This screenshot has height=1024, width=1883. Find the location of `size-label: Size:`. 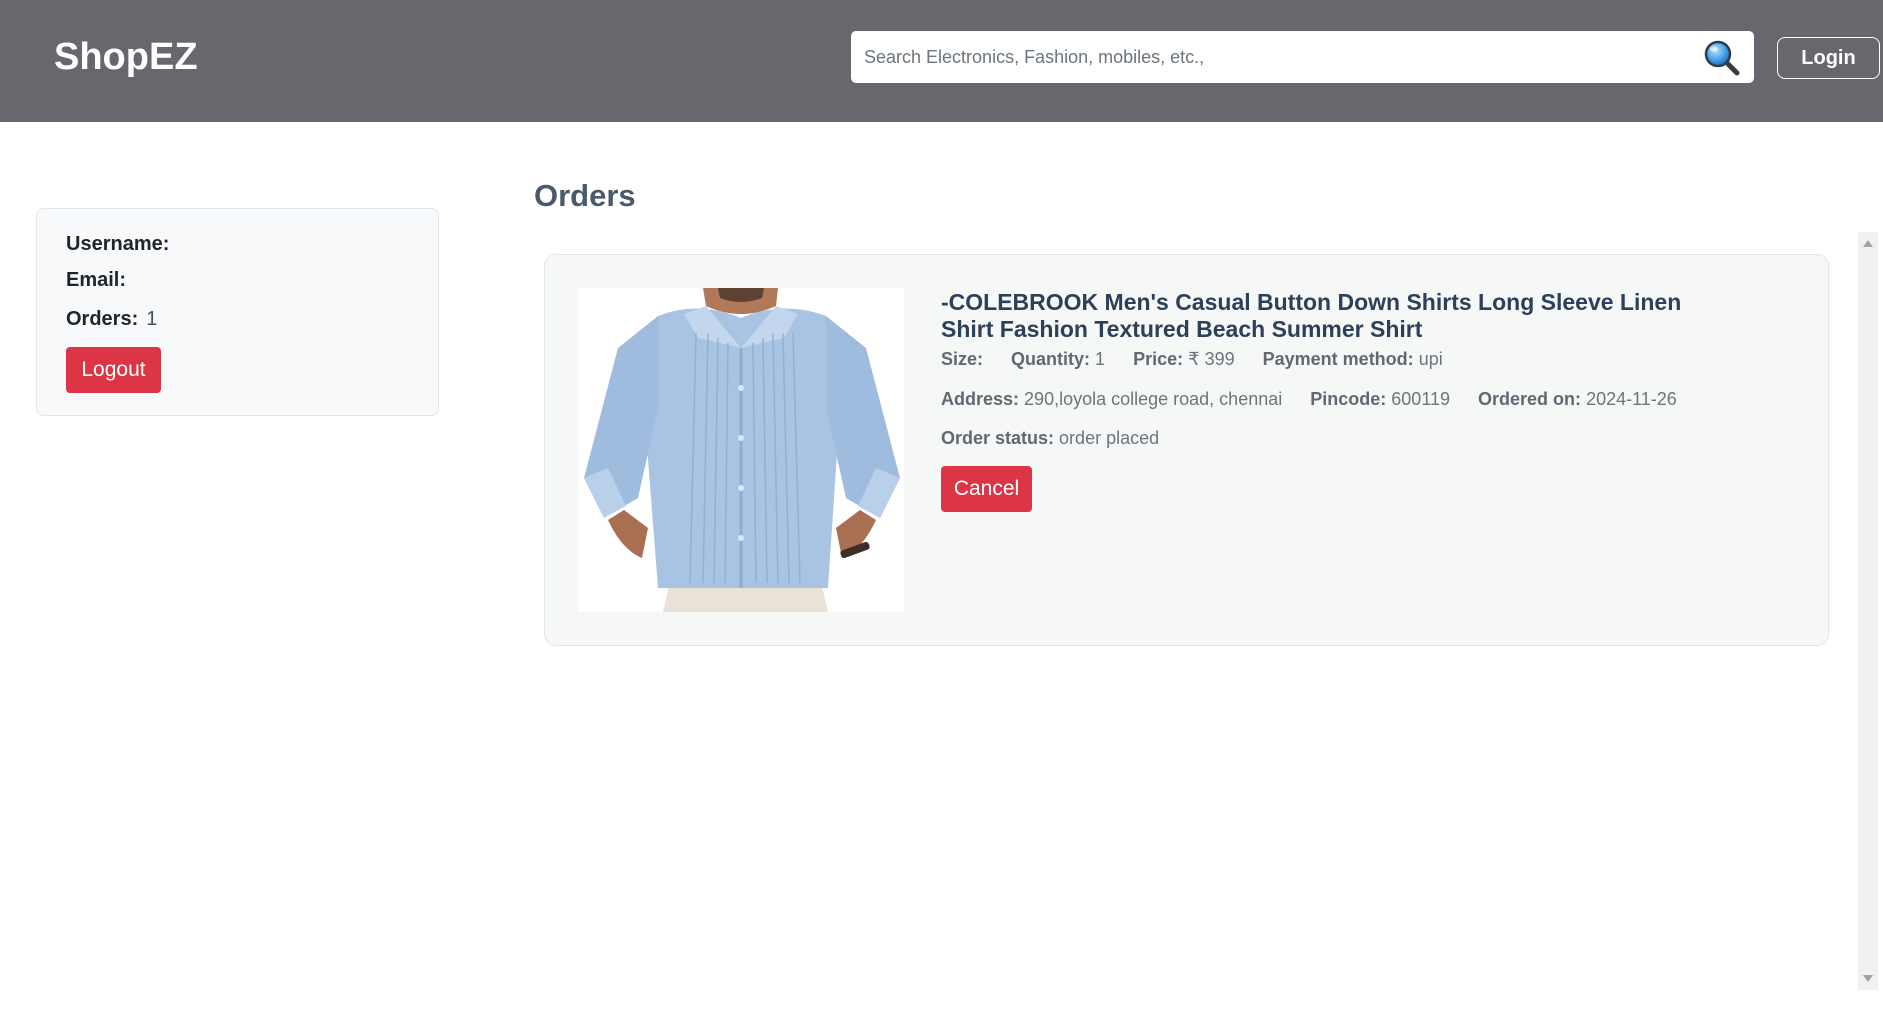

size-label: Size: is located at coordinates (962, 359).